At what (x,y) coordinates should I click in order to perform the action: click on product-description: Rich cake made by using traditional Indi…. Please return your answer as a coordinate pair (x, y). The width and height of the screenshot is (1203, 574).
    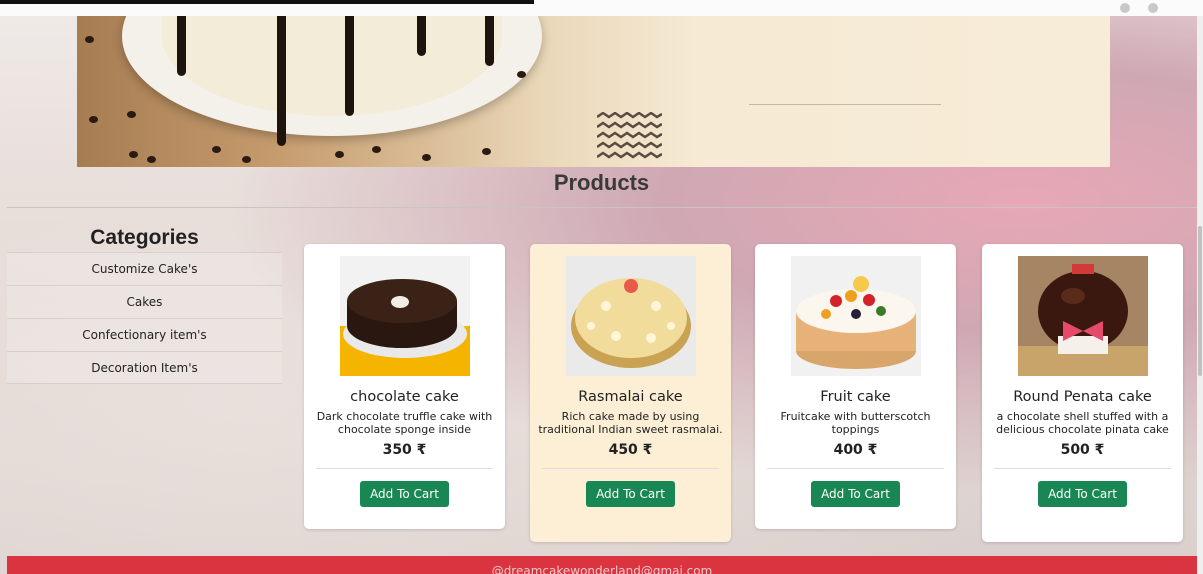
    Looking at the image, I should click on (630, 423).